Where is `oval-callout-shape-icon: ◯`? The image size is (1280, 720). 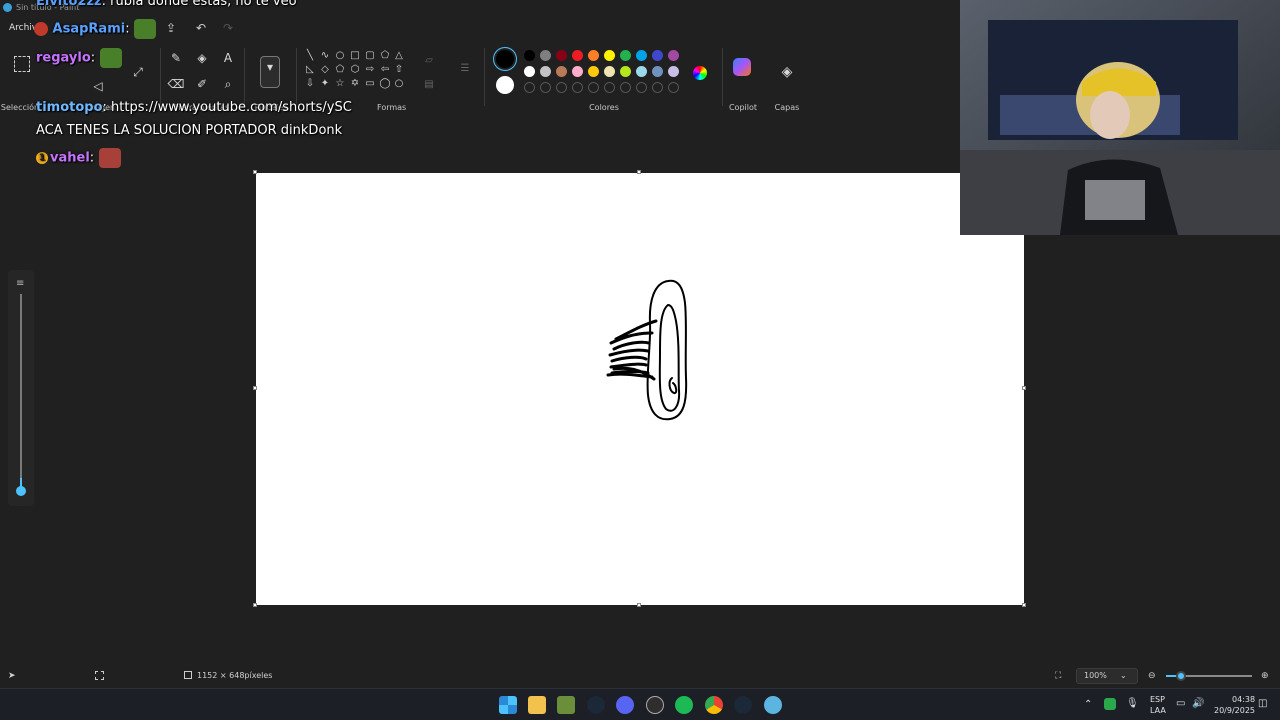 oval-callout-shape-icon: ◯ is located at coordinates (385, 84).